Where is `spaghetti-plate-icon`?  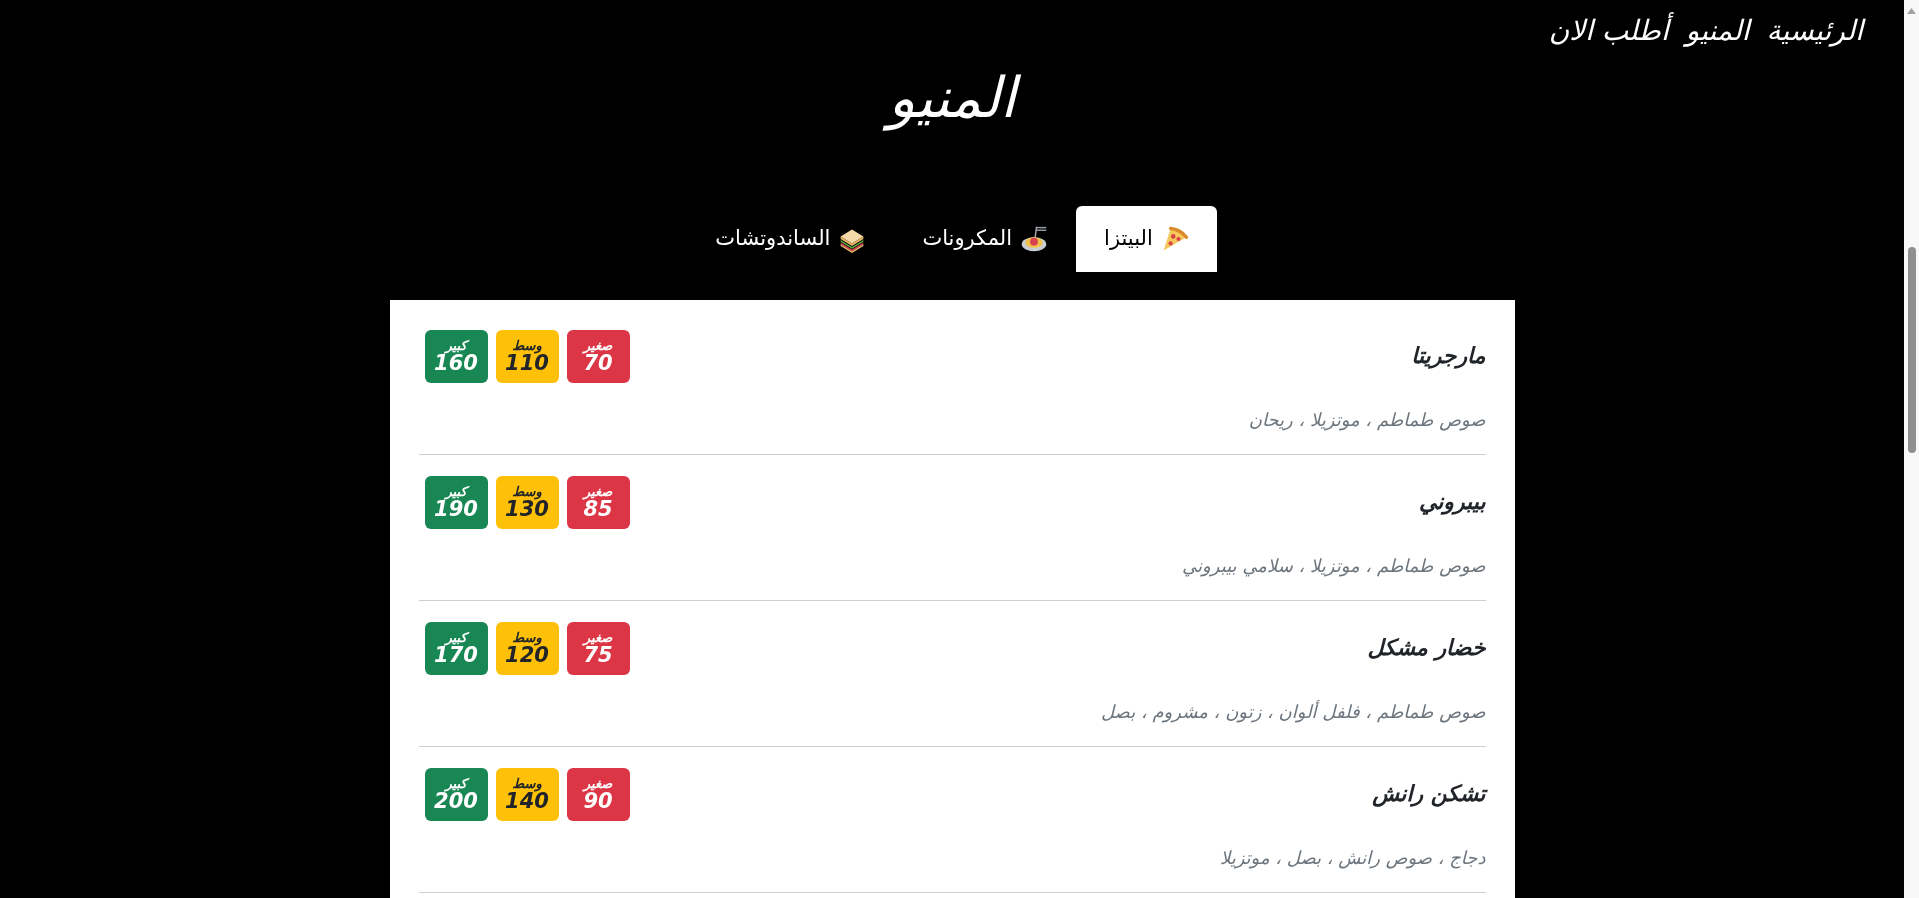
spaghetti-plate-icon is located at coordinates (1034, 239).